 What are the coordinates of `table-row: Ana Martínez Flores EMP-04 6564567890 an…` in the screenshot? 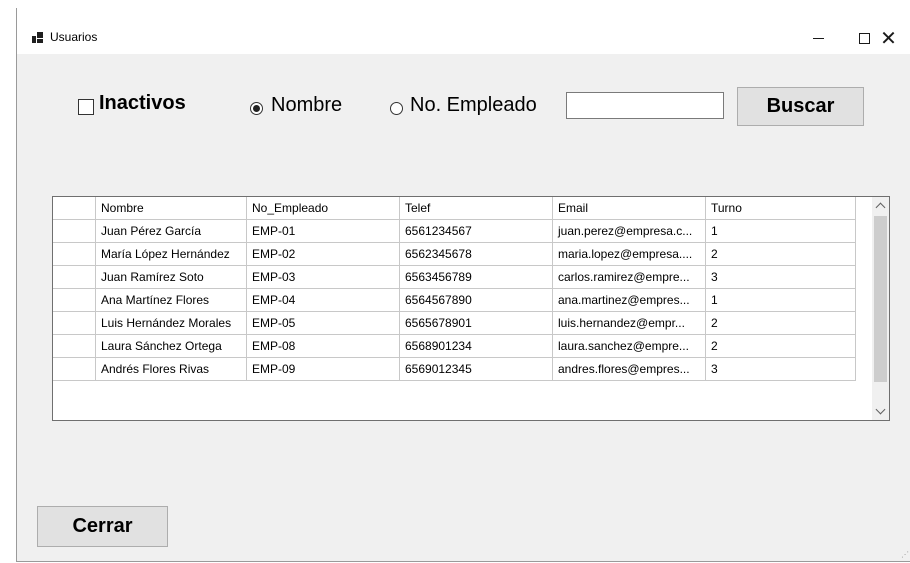 It's located at (462, 300).